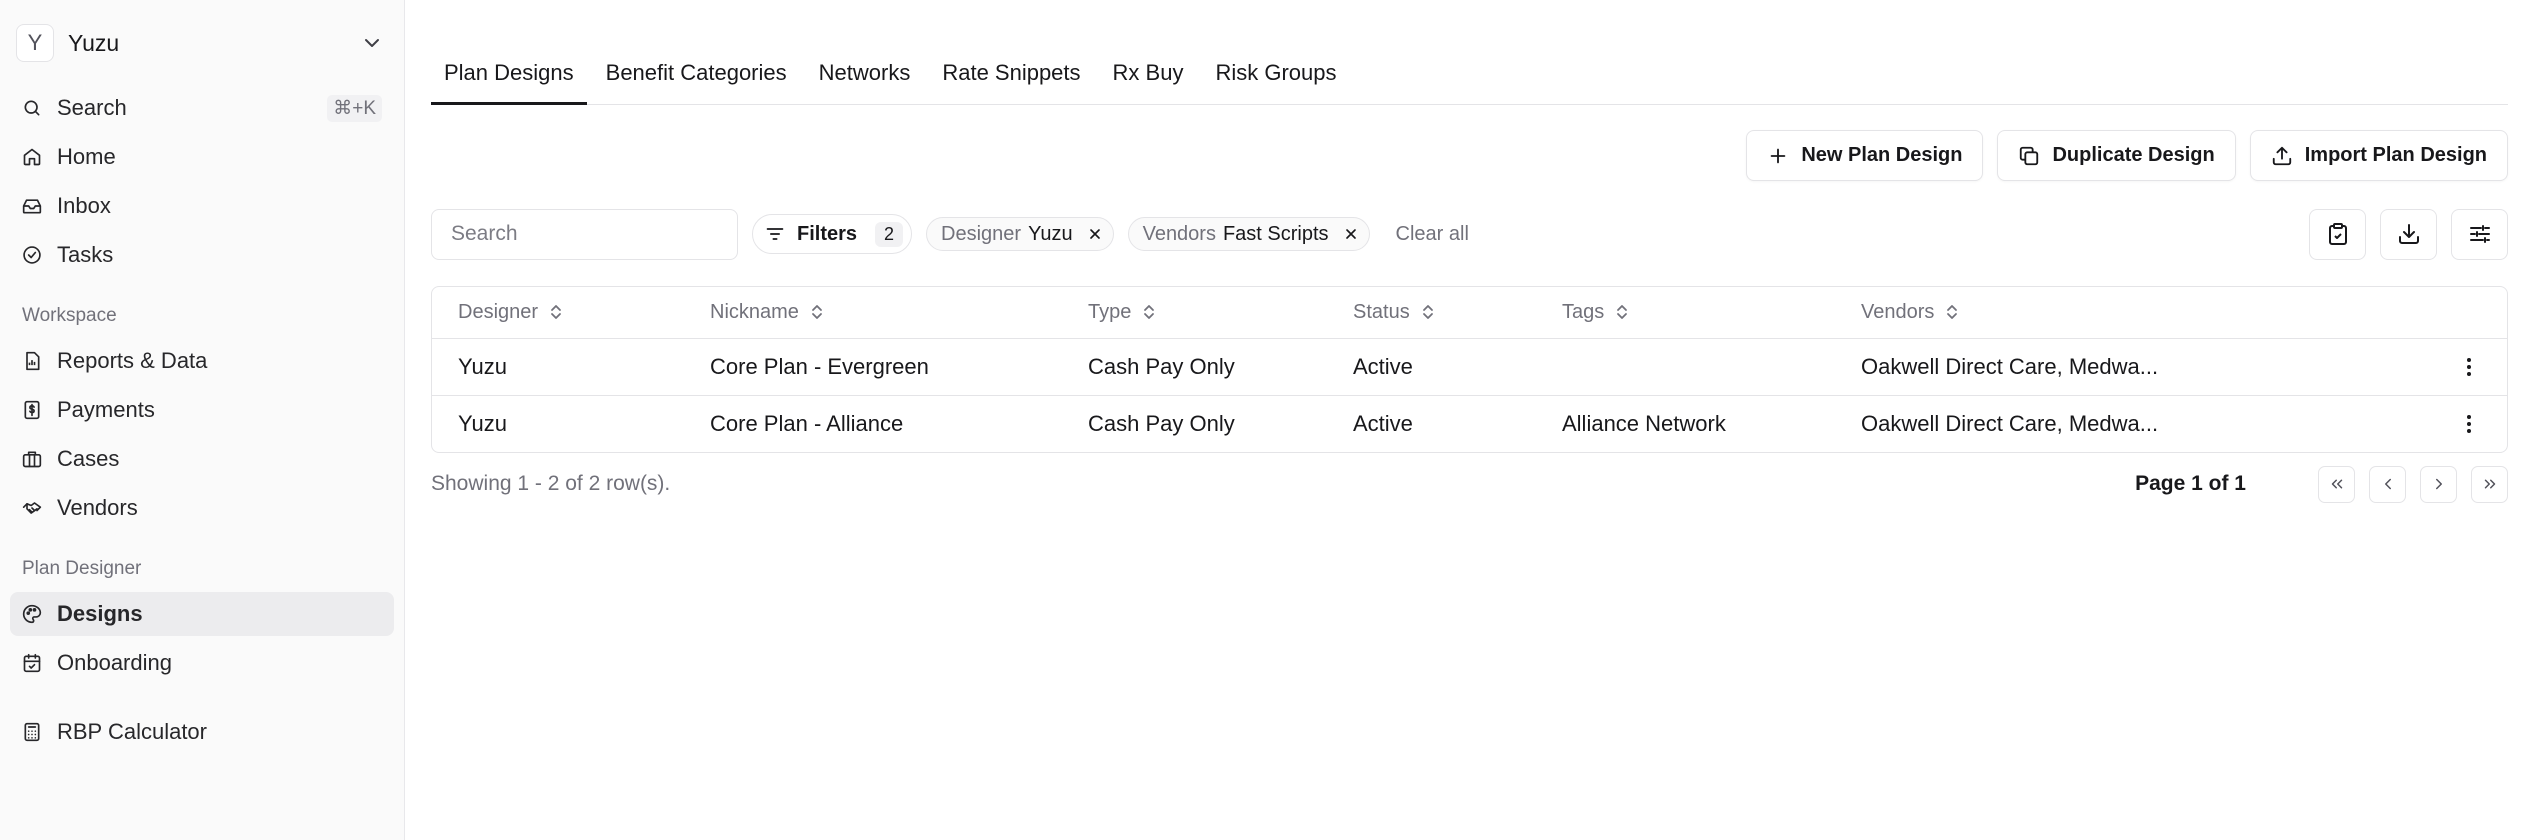 Image resolution: width=2530 pixels, height=840 pixels. What do you see at coordinates (2413, 484) in the screenshot?
I see `pagination` at bounding box center [2413, 484].